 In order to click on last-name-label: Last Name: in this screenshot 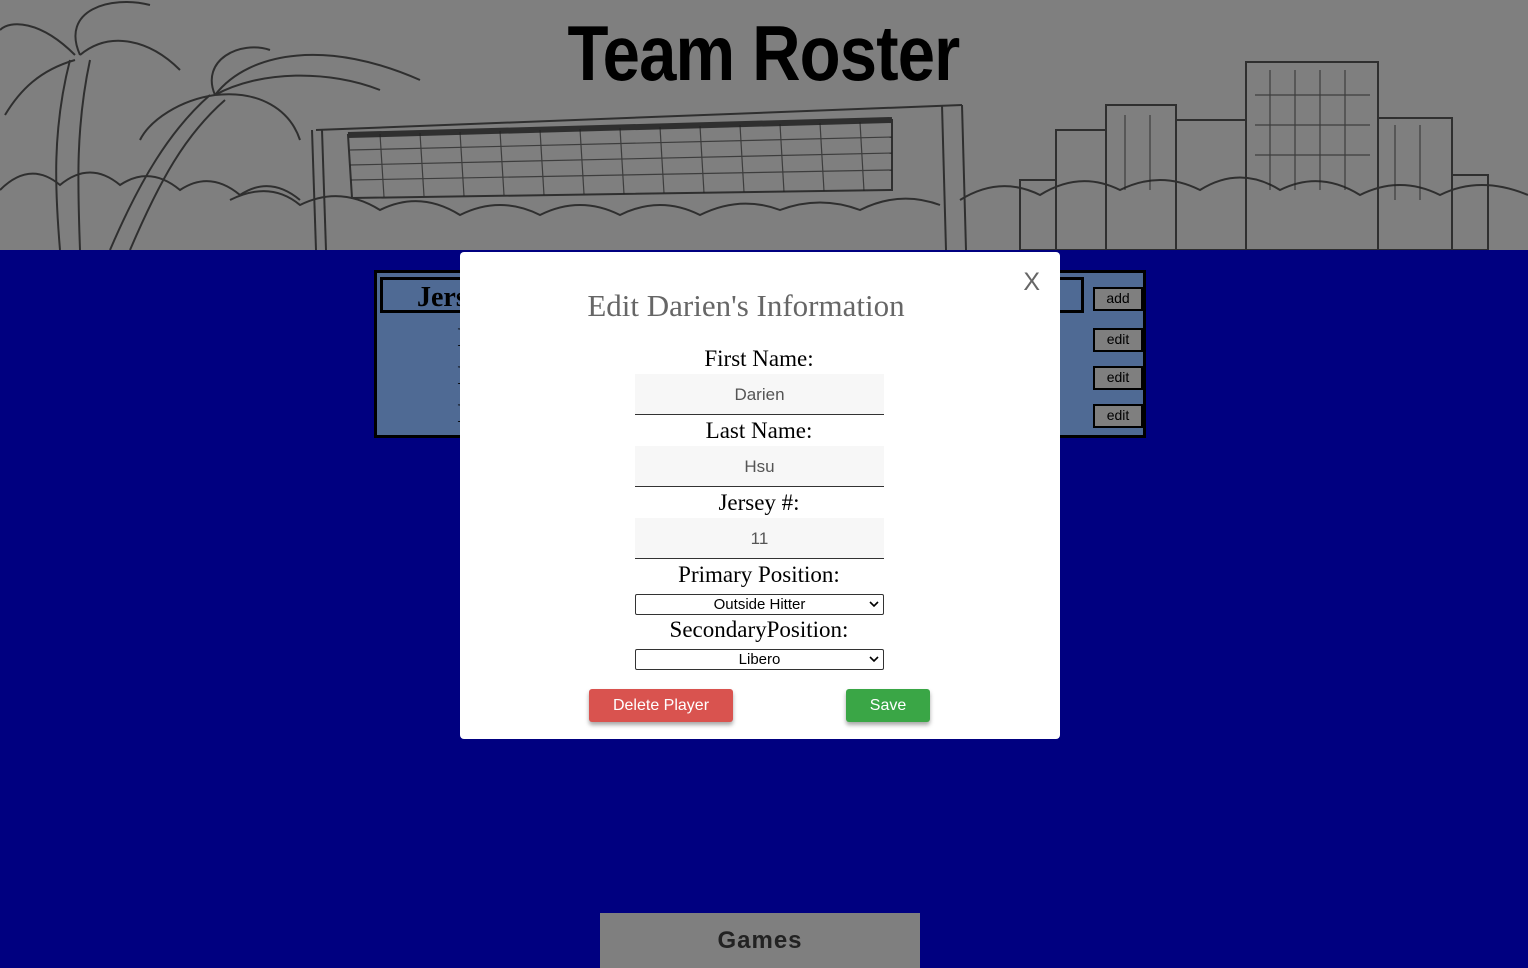, I will do `click(759, 430)`.